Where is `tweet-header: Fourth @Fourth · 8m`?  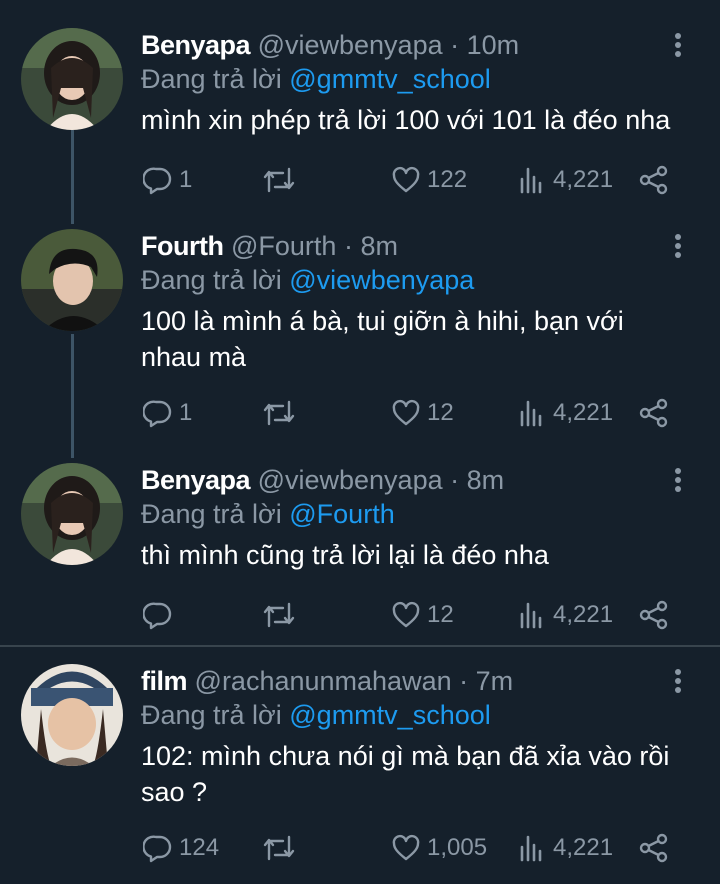
tweet-header: Fourth @Fourth · 8m is located at coordinates (269, 246).